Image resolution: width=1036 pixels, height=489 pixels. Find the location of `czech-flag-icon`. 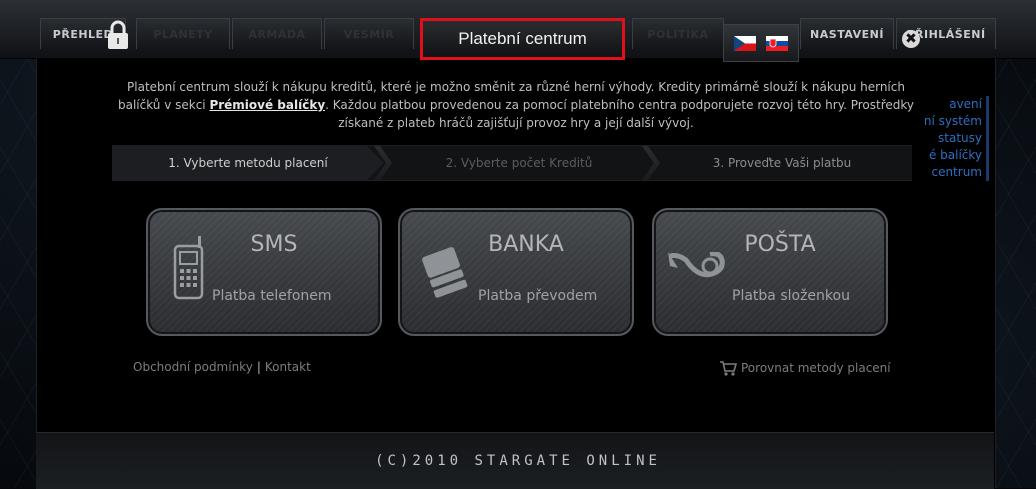

czech-flag-icon is located at coordinates (745, 43).